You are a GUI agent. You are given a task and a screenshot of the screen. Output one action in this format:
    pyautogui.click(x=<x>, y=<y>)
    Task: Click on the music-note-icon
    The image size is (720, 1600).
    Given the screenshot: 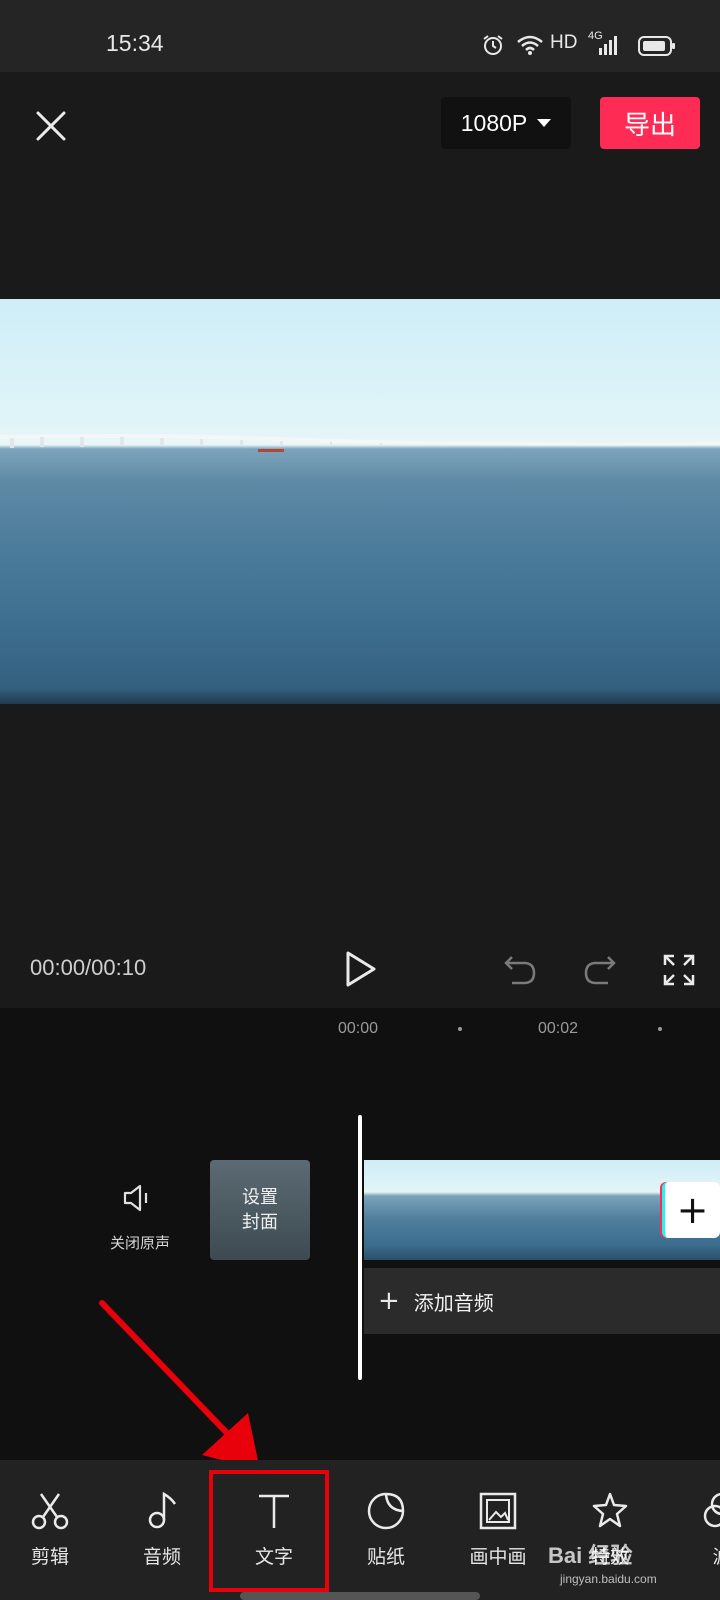 What is the action you would take?
    pyautogui.click(x=162, y=1510)
    